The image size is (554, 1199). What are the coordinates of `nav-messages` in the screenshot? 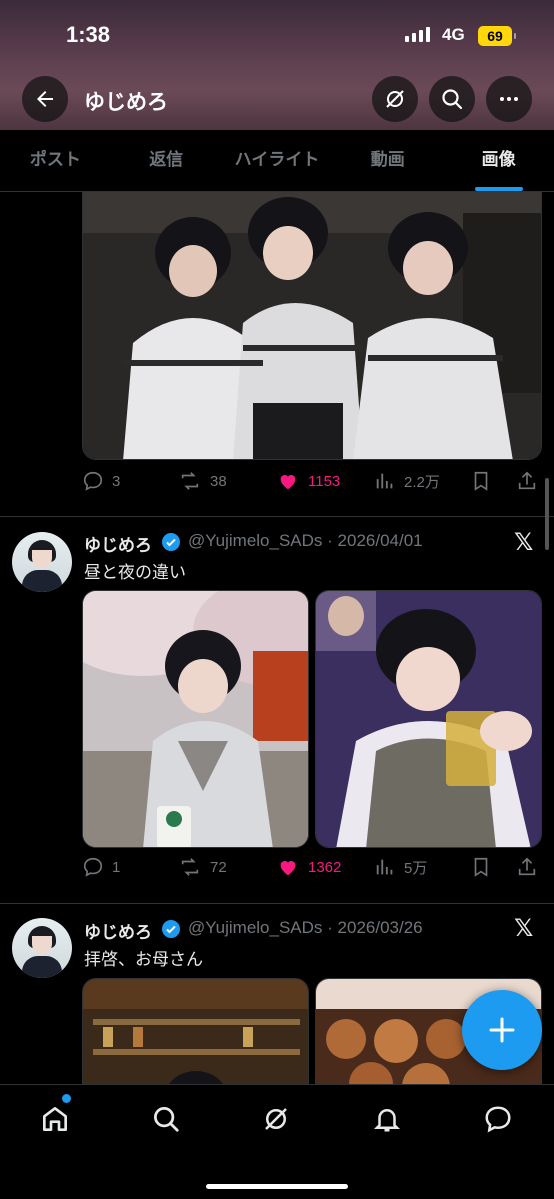 It's located at (498, 1119).